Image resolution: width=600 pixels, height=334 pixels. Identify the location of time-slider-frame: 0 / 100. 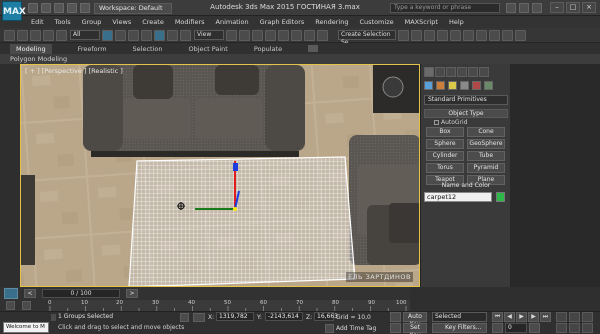
(81, 293).